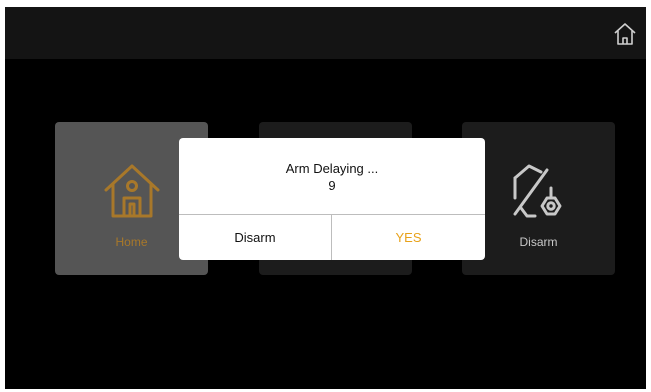 The height and width of the screenshot is (392, 651). Describe the element at coordinates (325, 33) in the screenshot. I see `top-bar` at that location.